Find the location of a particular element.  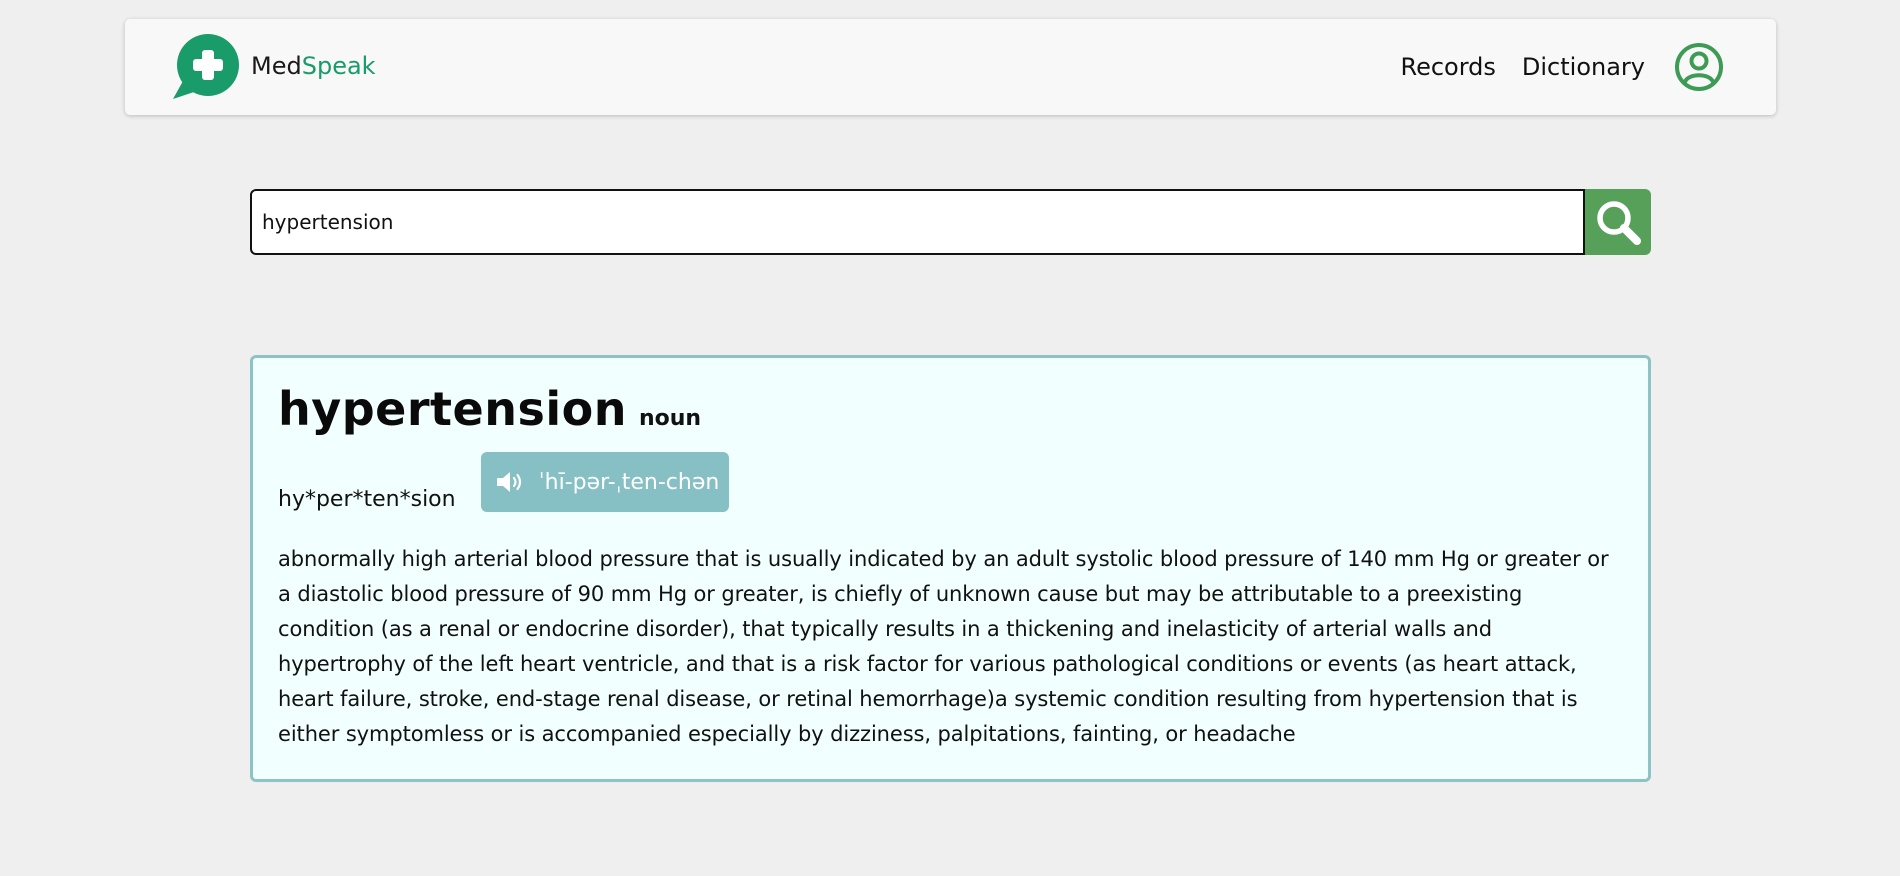

entry-headword: hypertension is located at coordinates (452, 409).